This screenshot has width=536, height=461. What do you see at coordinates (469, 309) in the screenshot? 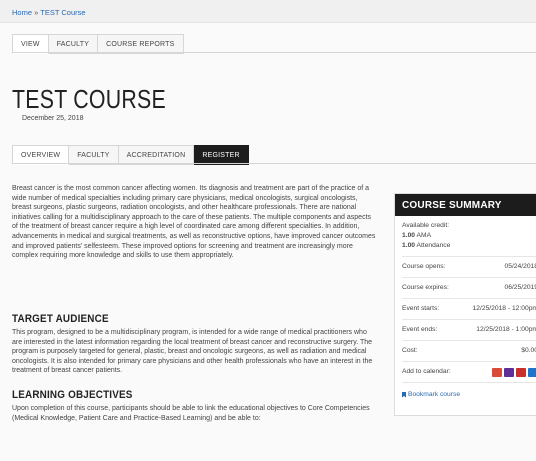
I see `event-starts-row: Event starts: 12/25/2018 - 12:00pm` at bounding box center [469, 309].